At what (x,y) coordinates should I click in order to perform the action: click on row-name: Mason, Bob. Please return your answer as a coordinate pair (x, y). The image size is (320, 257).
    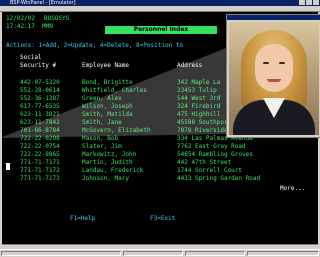
    Looking at the image, I should click on (100, 138).